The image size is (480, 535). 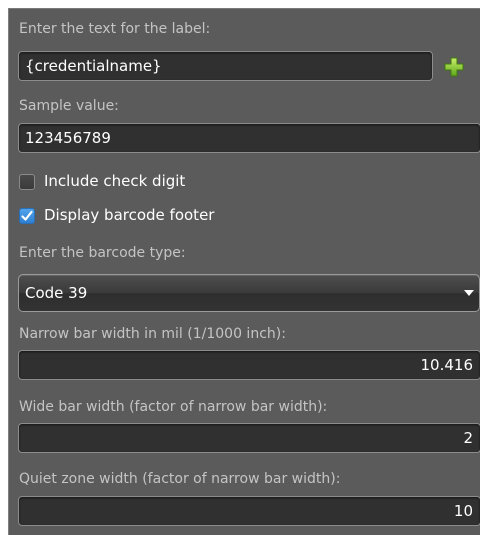 What do you see at coordinates (27, 182) in the screenshot?
I see `checkbox-unchecked-icon` at bounding box center [27, 182].